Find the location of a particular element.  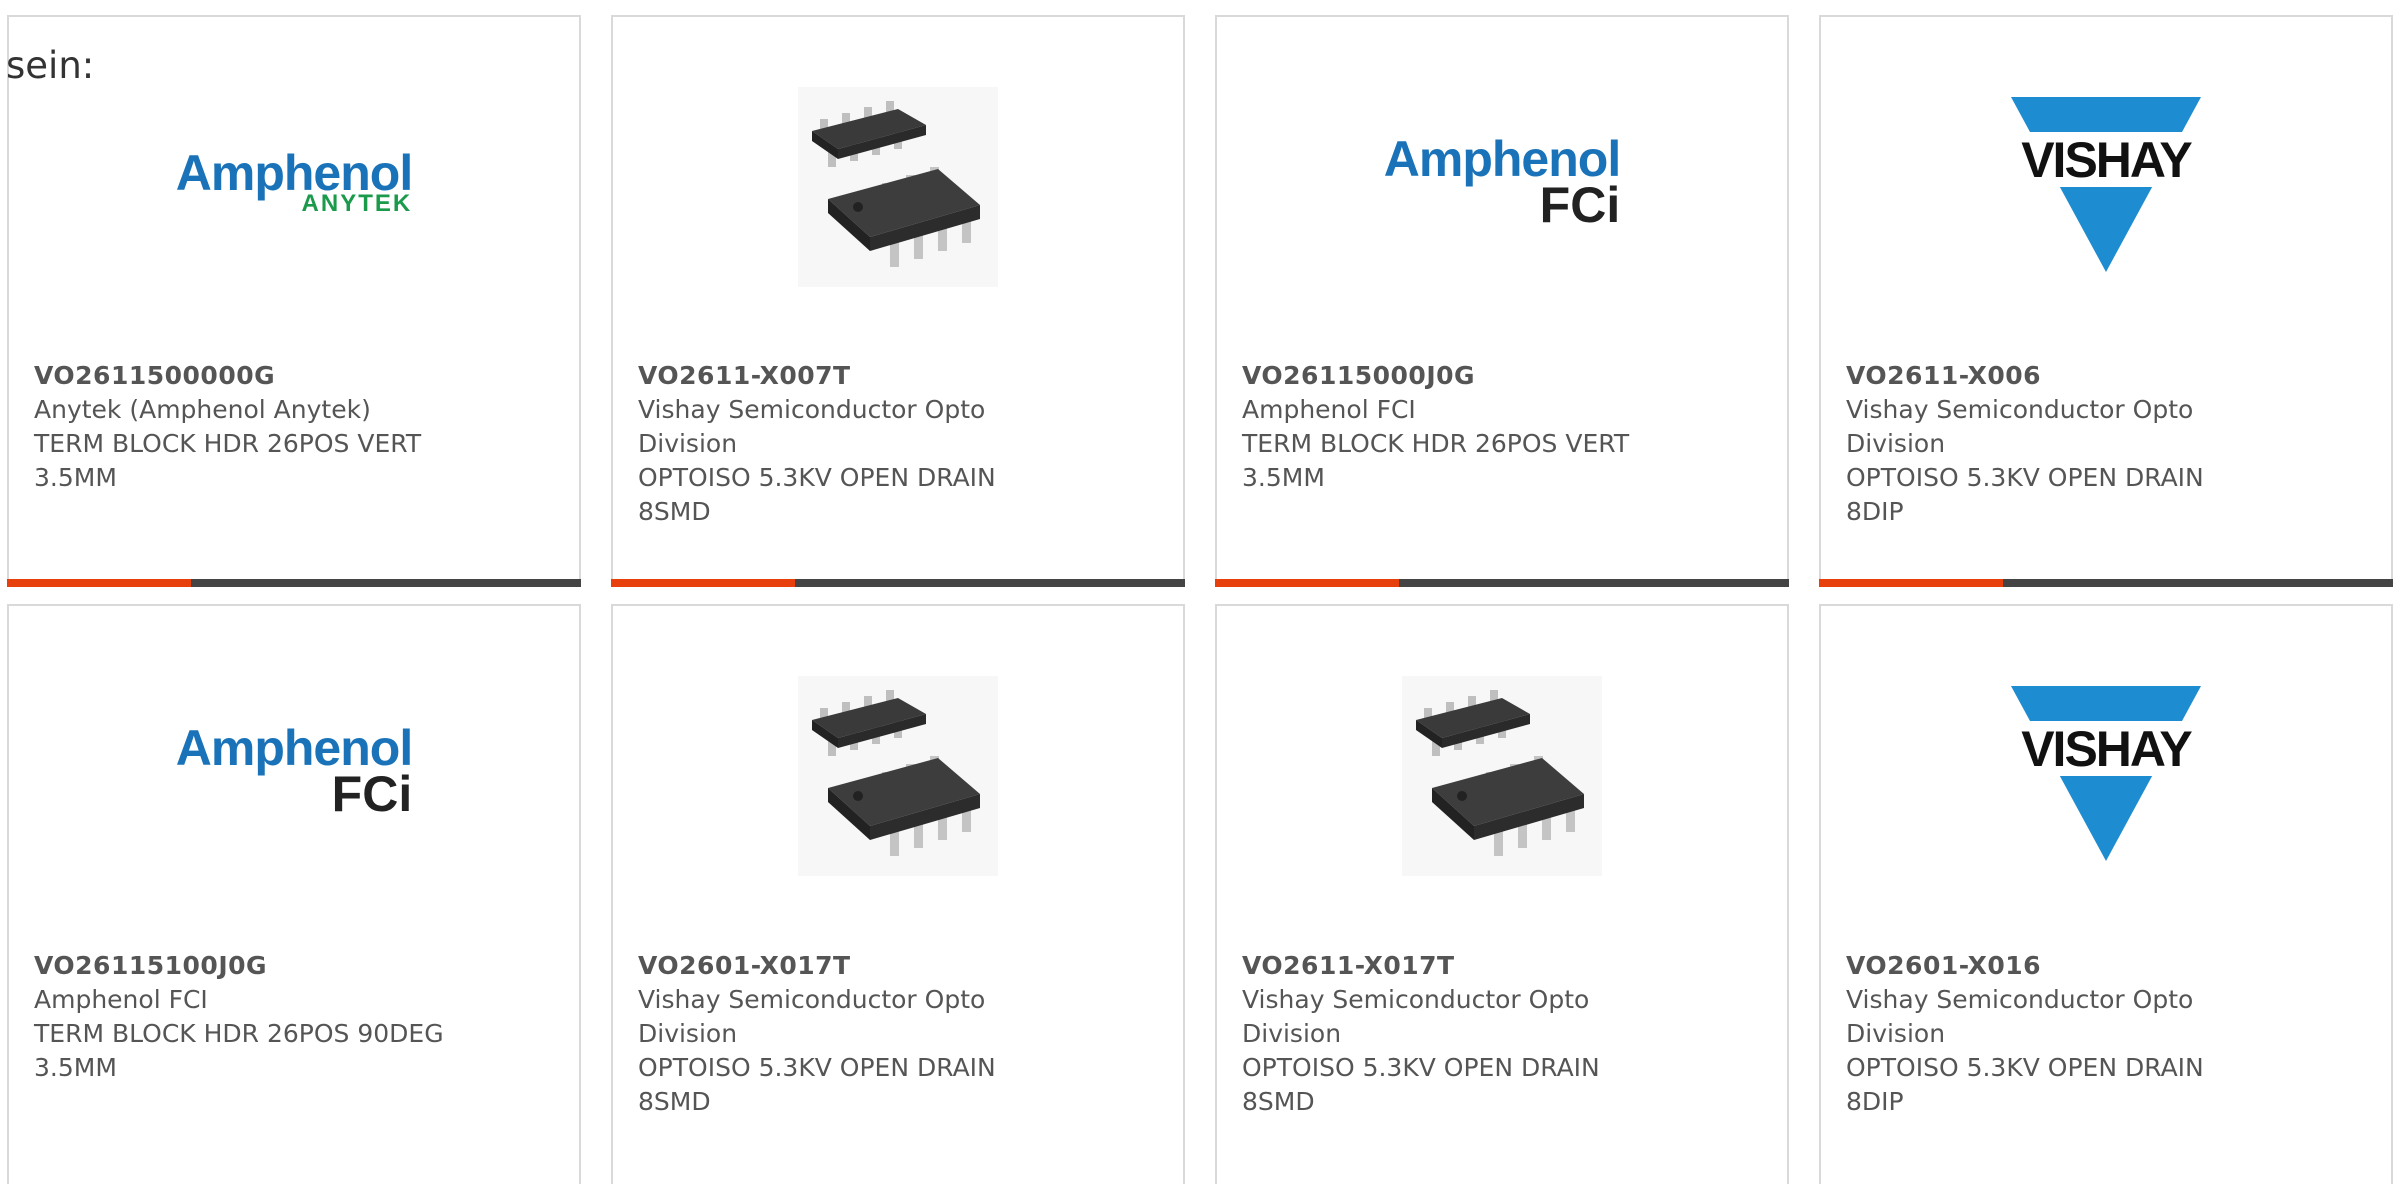

amphenol-anytek-logo-image: Amphenol ANYTEK is located at coordinates (294, 187).